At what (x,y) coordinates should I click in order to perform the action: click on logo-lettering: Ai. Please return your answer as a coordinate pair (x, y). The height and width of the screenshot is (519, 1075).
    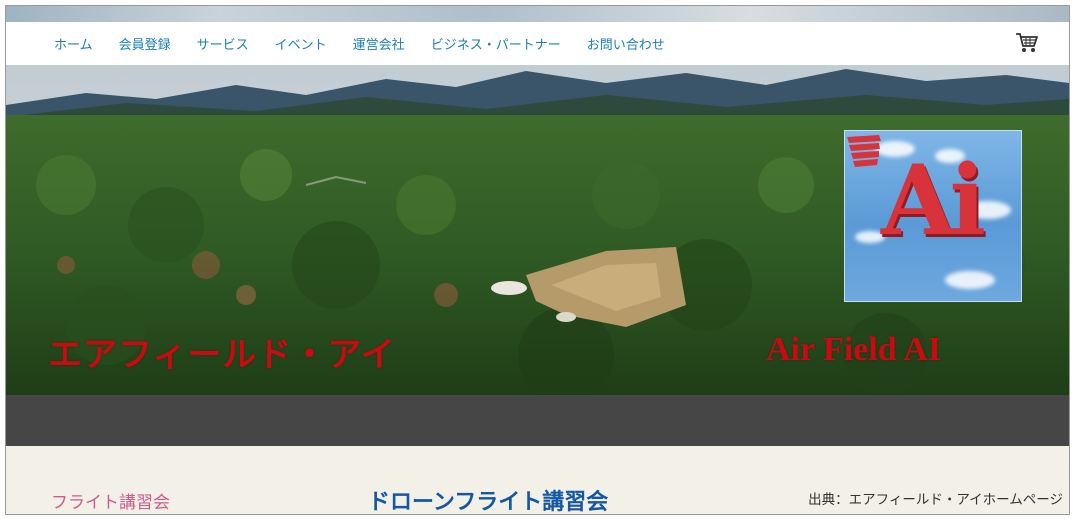
    Looking at the image, I should click on (933, 200).